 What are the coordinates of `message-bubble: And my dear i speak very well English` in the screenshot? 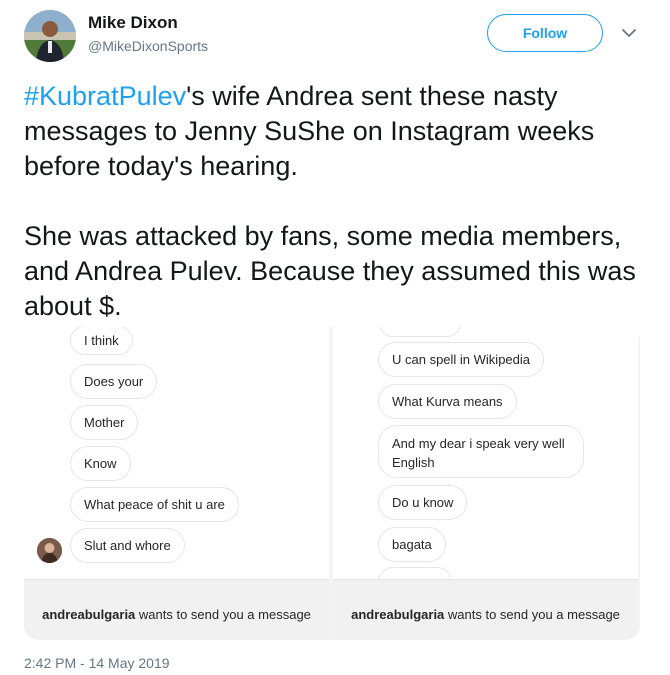 It's located at (481, 451).